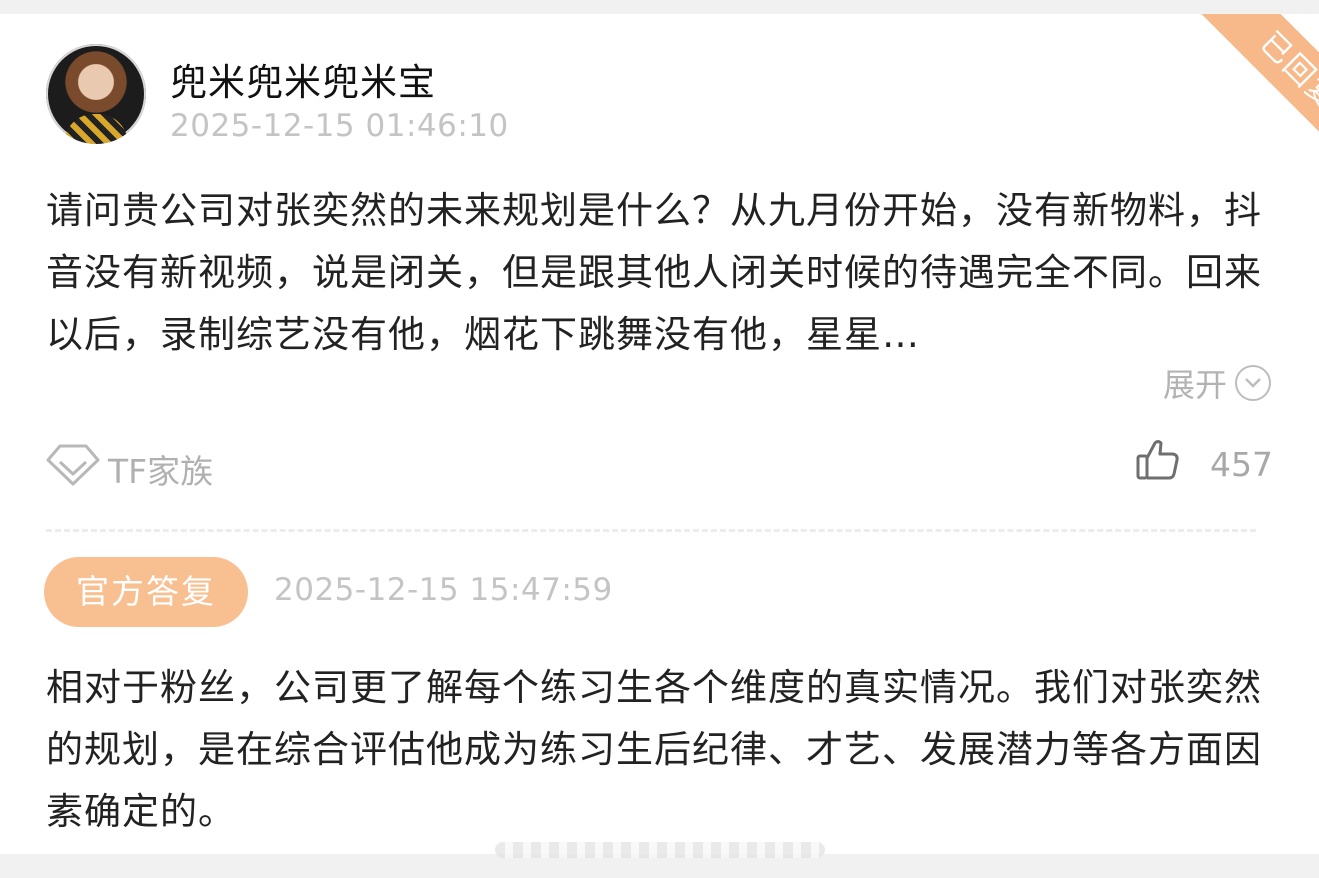  I want to click on expand-label: 展开, so click(1194, 385).